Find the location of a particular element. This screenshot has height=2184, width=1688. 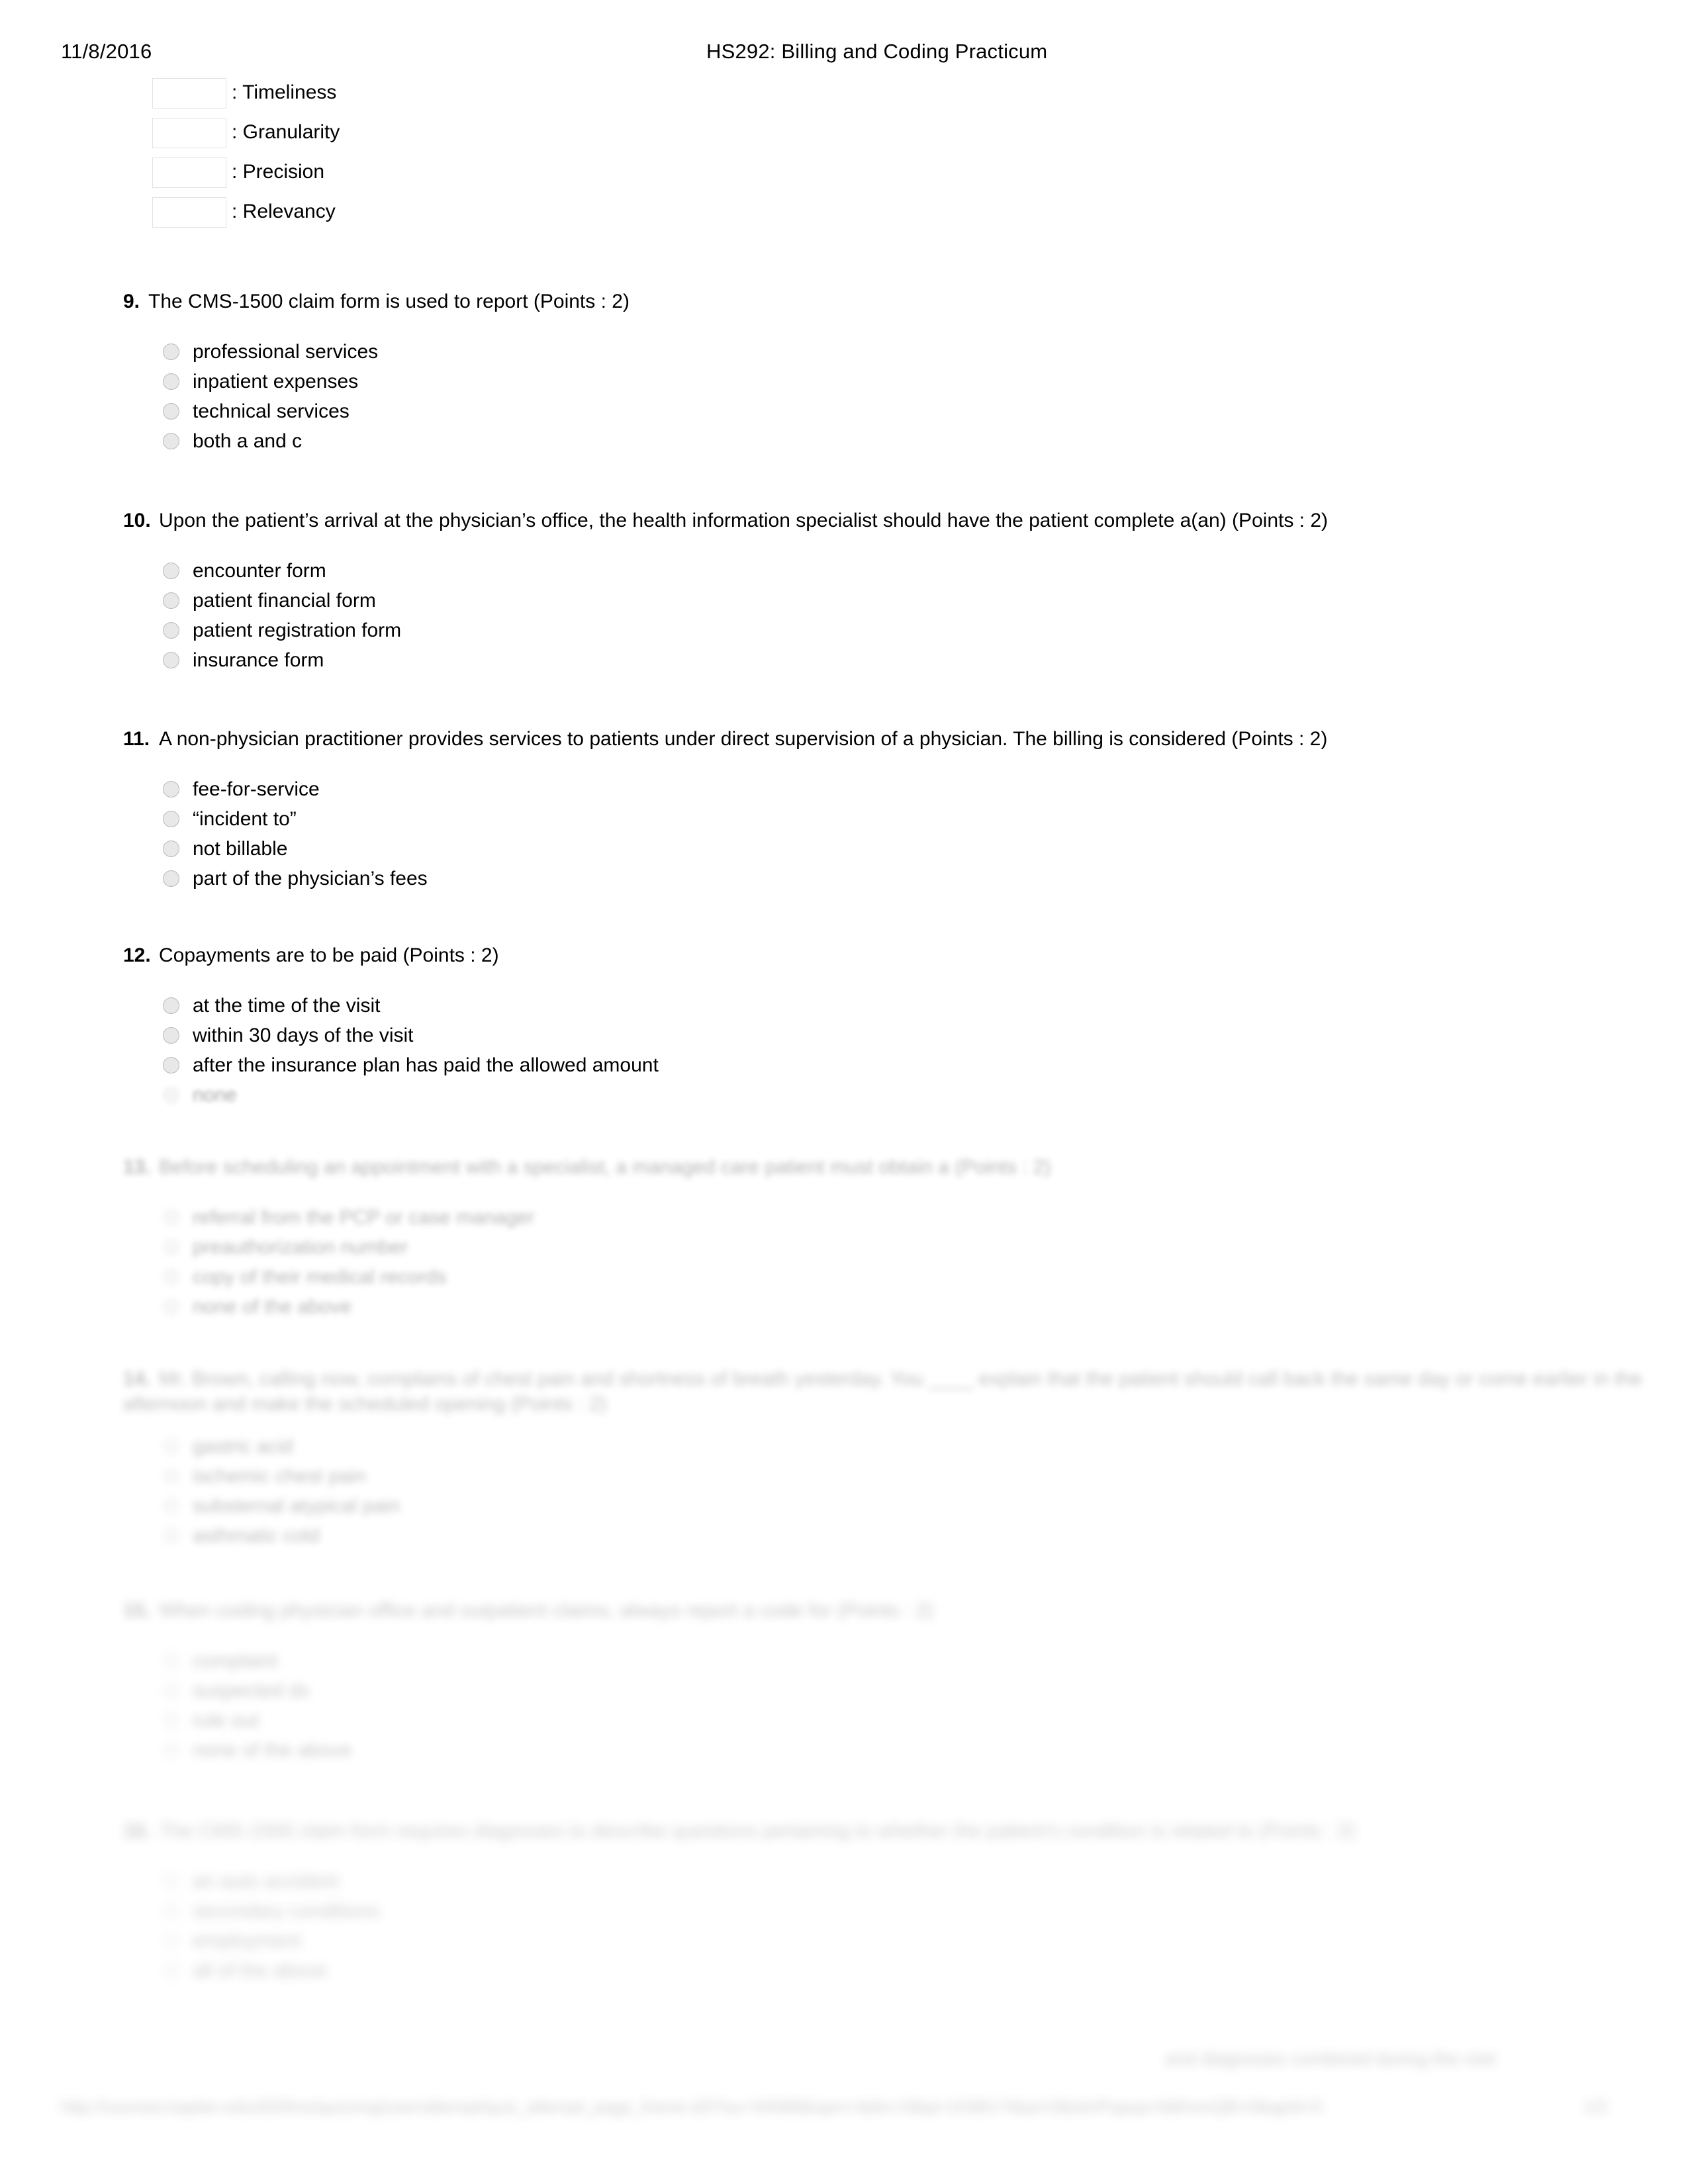

option-row: technical services is located at coordinates (925, 411).